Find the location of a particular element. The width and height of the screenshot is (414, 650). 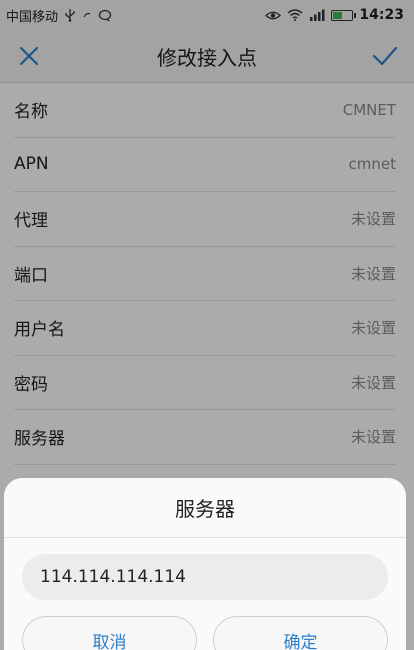

ok-button: 确定 is located at coordinates (300, 633).